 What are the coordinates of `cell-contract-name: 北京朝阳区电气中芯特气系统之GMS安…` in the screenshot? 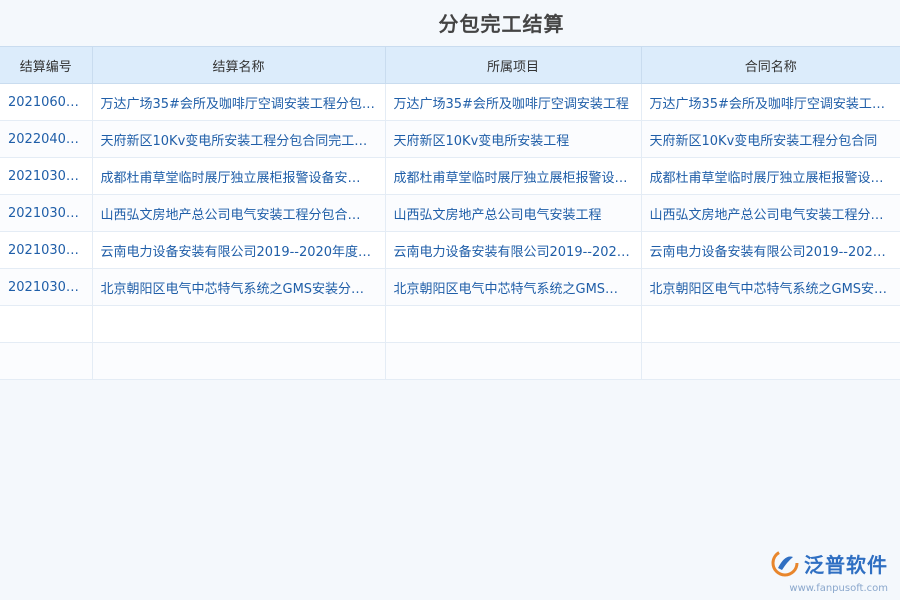 It's located at (770, 287).